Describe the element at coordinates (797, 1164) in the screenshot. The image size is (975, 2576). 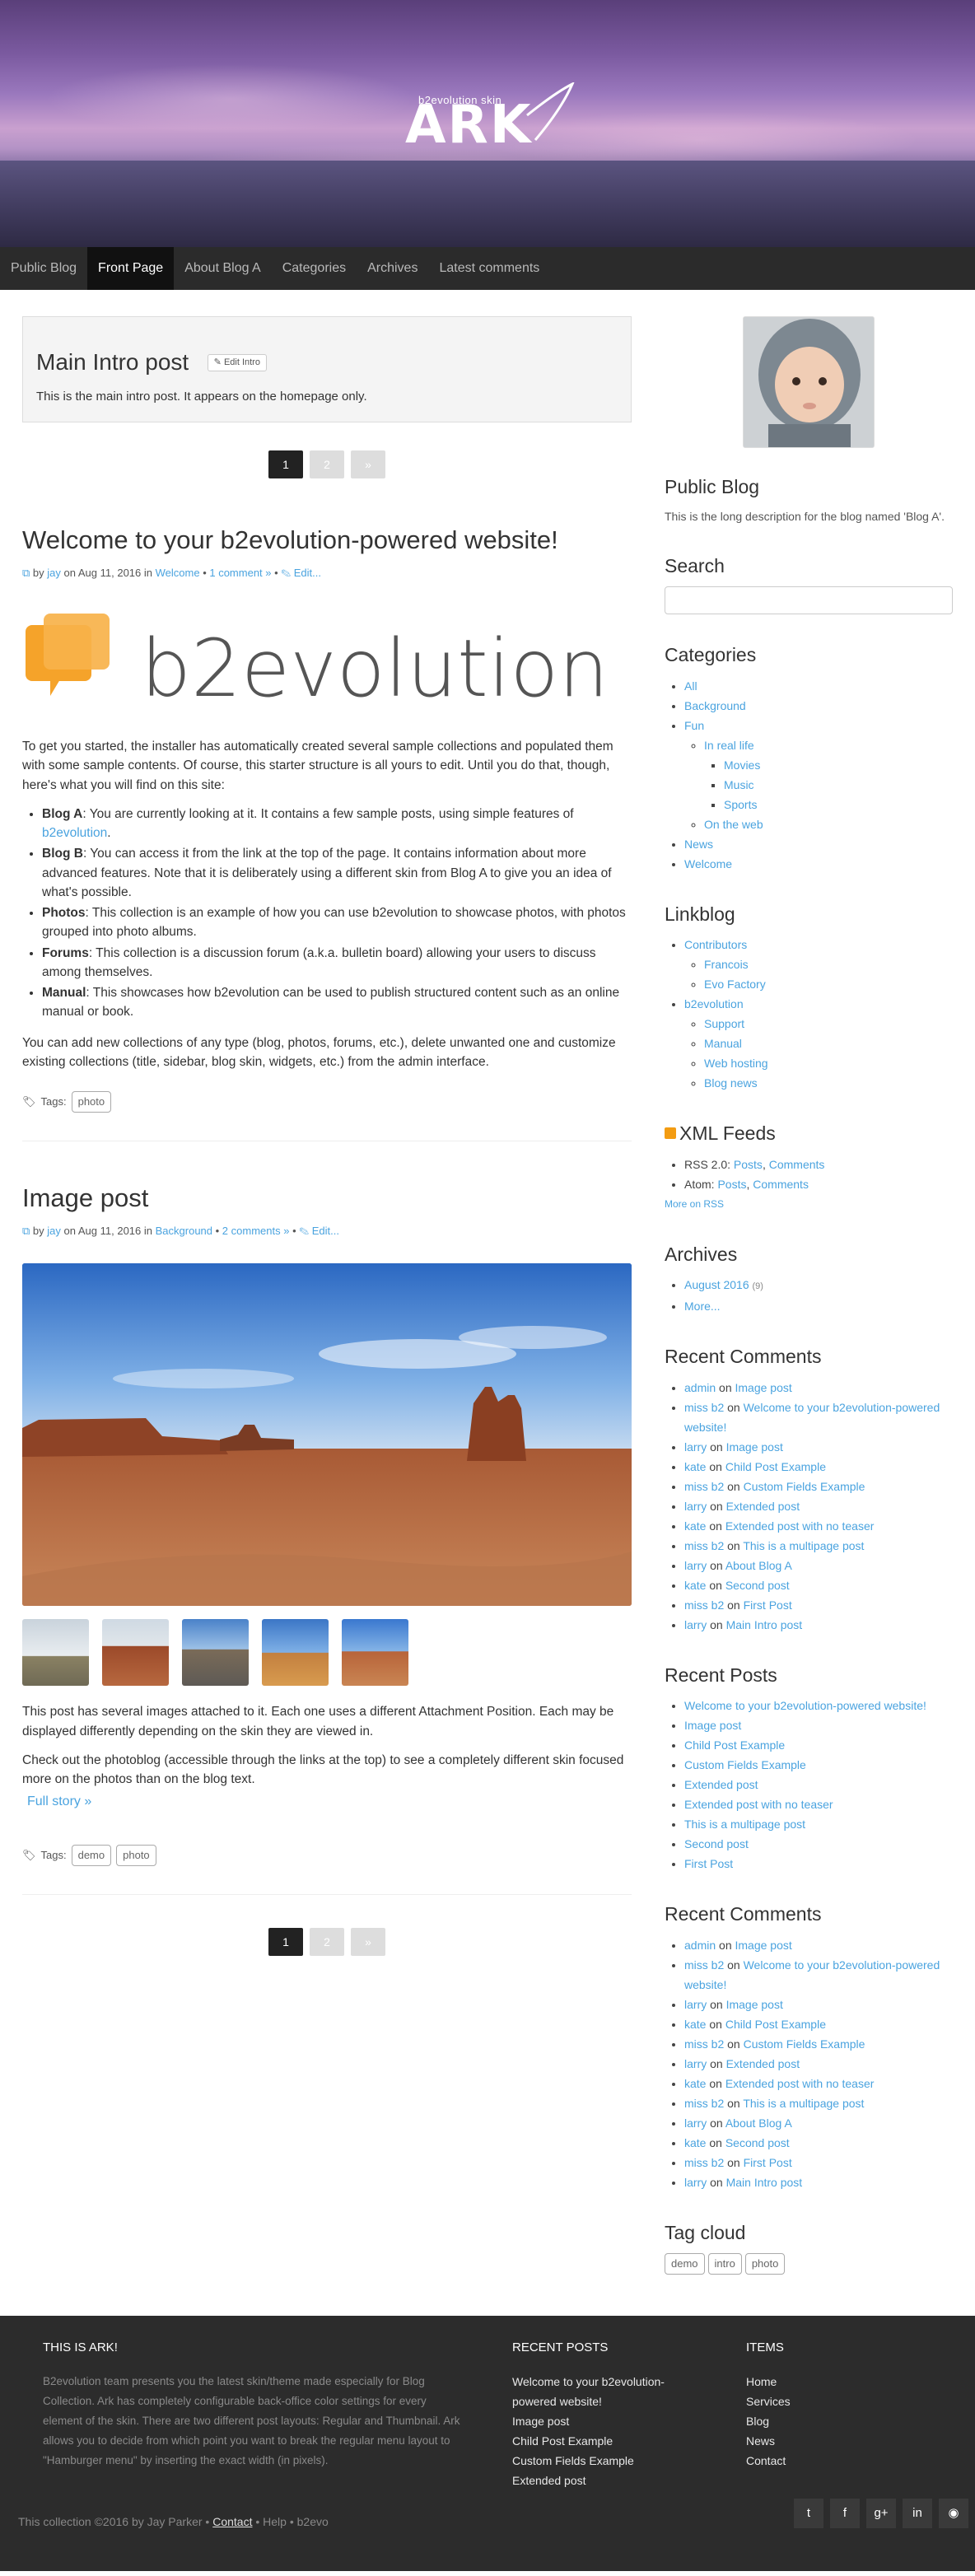
I see `rss-comments-link: Comments` at that location.